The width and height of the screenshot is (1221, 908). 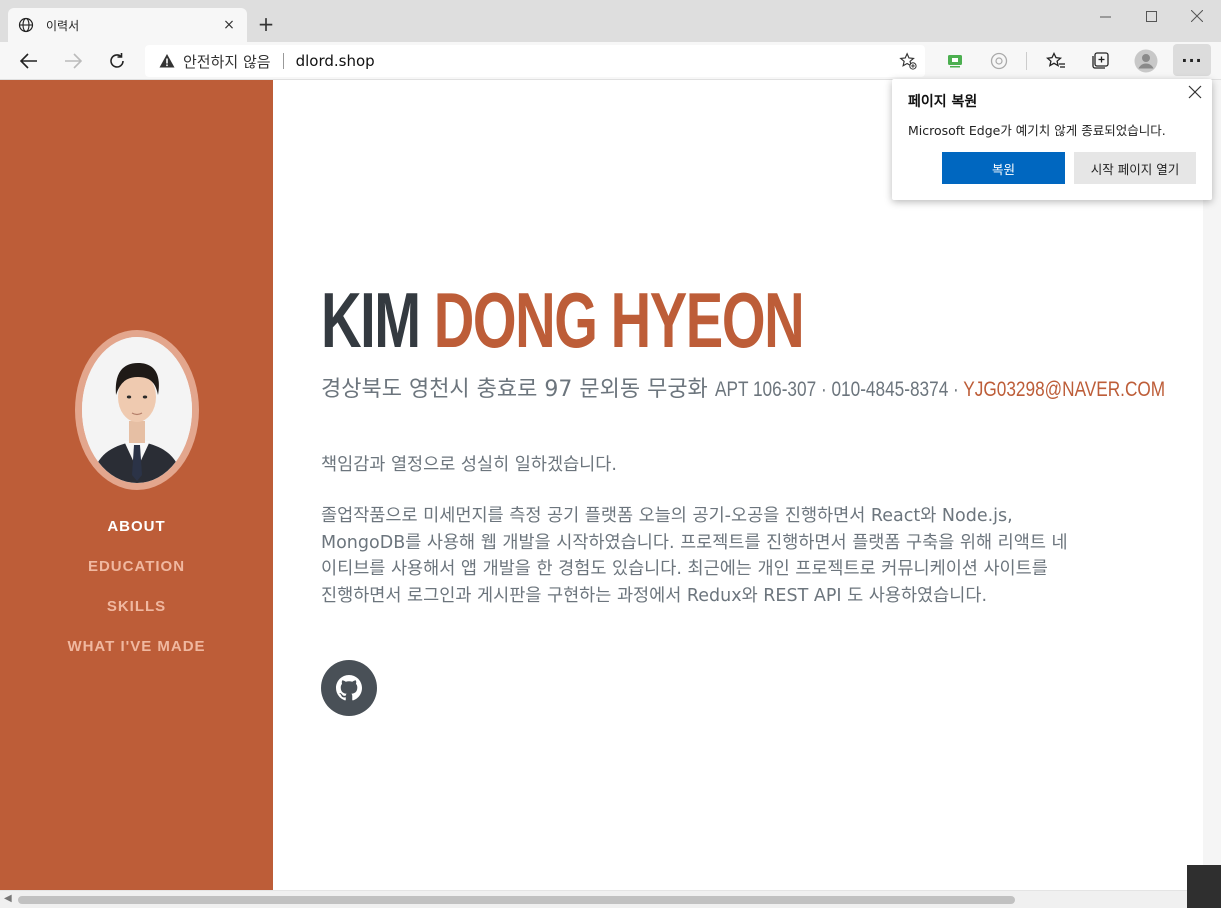 What do you see at coordinates (1195, 93) in the screenshot?
I see `popup-close-icon` at bounding box center [1195, 93].